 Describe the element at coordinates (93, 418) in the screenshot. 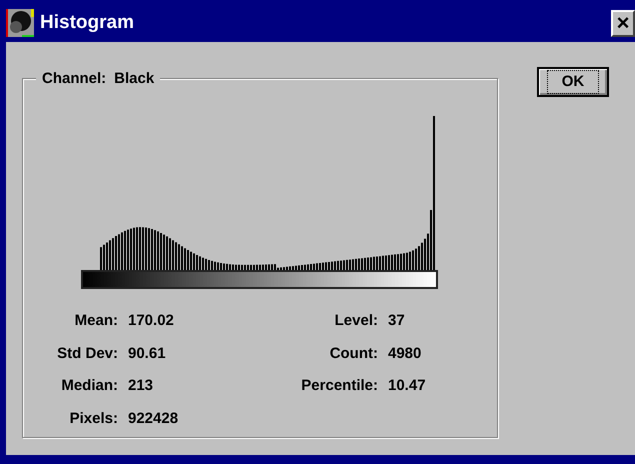

I see `stat-label: Pixels:` at that location.